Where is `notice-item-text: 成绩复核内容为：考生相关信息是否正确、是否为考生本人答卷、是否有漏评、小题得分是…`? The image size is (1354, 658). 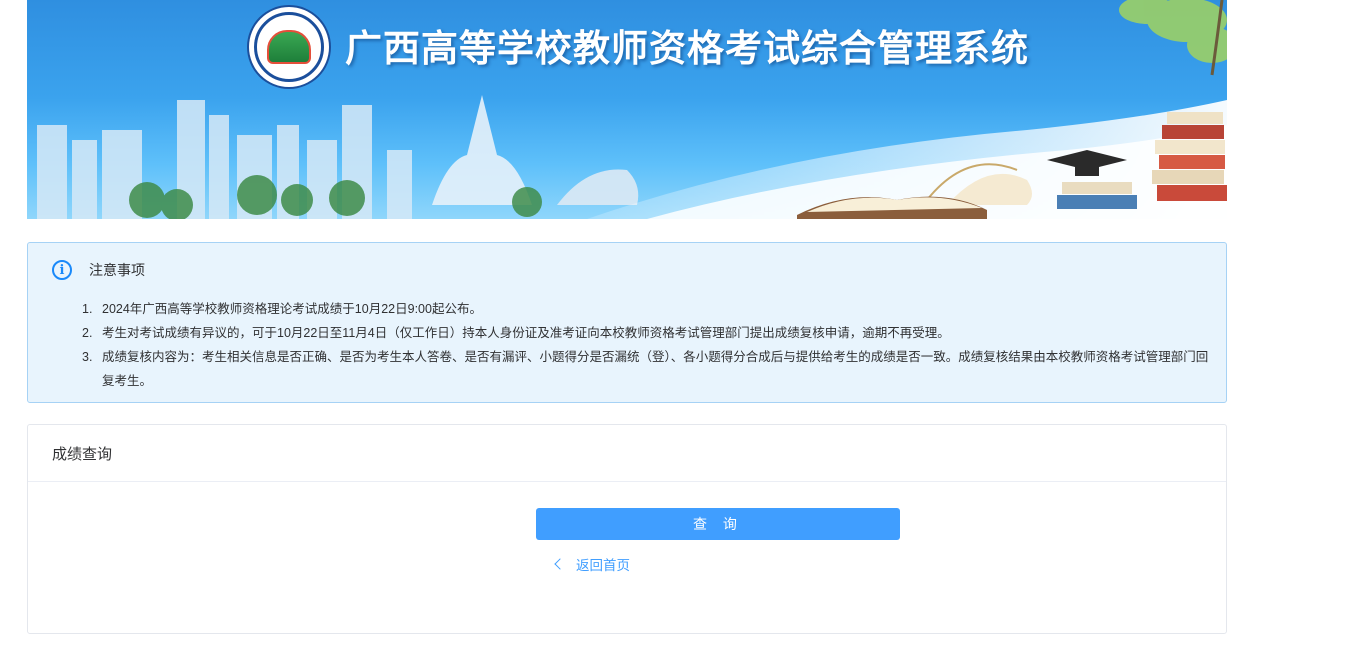 notice-item-text: 成绩复核内容为：考生相关信息是否正确、是否为考生本人答卷、是否有漏评、小题得分是… is located at coordinates (655, 369).